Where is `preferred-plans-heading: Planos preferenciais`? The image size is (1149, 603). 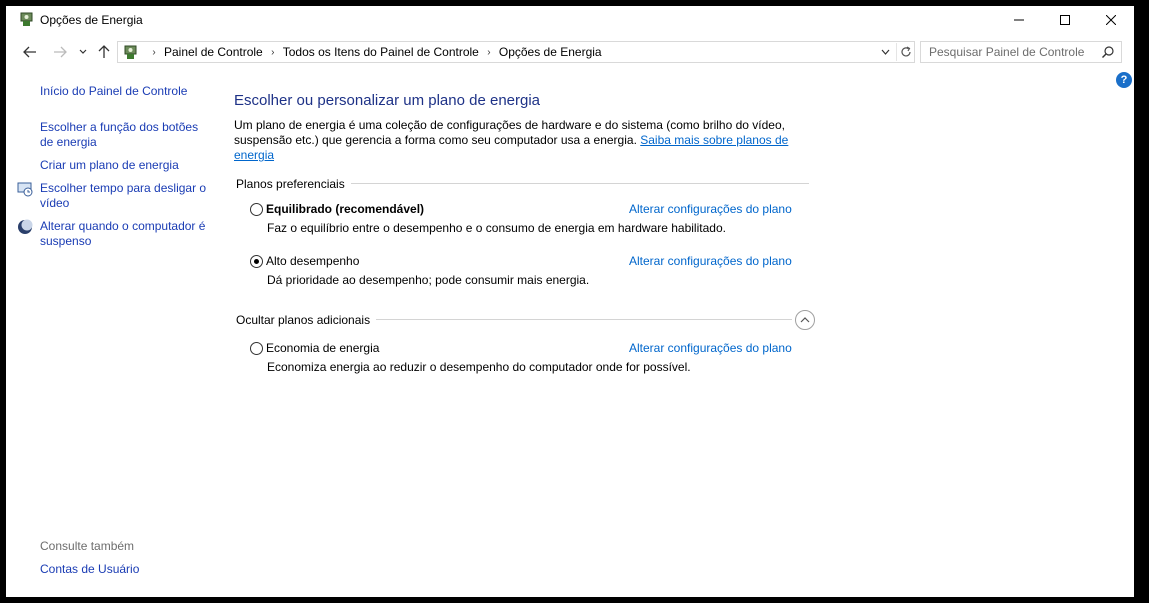
preferred-plans-heading: Planos preferenciais is located at coordinates (293, 184).